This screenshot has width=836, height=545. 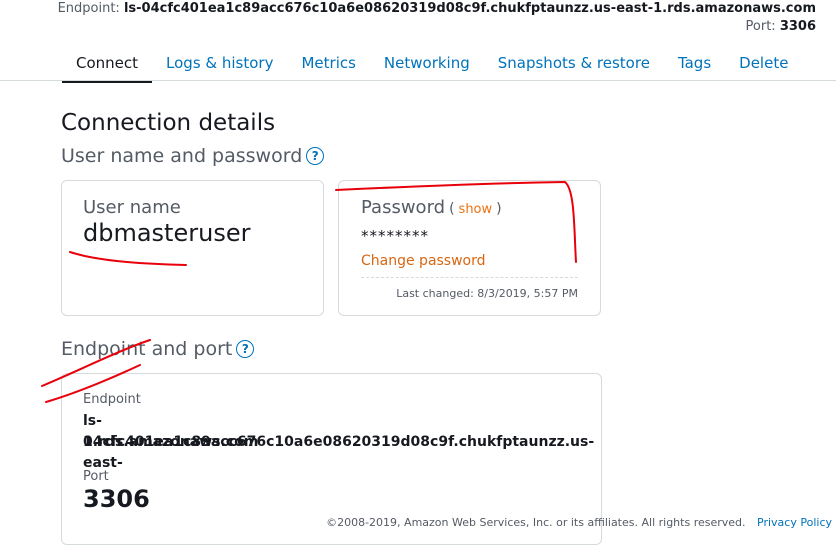 I want to click on password-divider, so click(x=469, y=277).